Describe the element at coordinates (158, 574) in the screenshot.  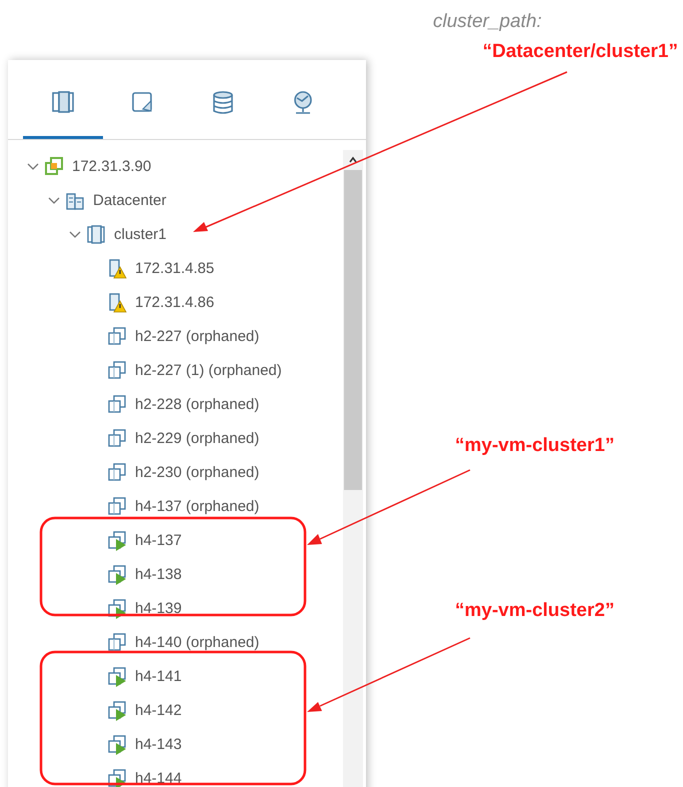
I see `tree-item-label: h4-138` at that location.